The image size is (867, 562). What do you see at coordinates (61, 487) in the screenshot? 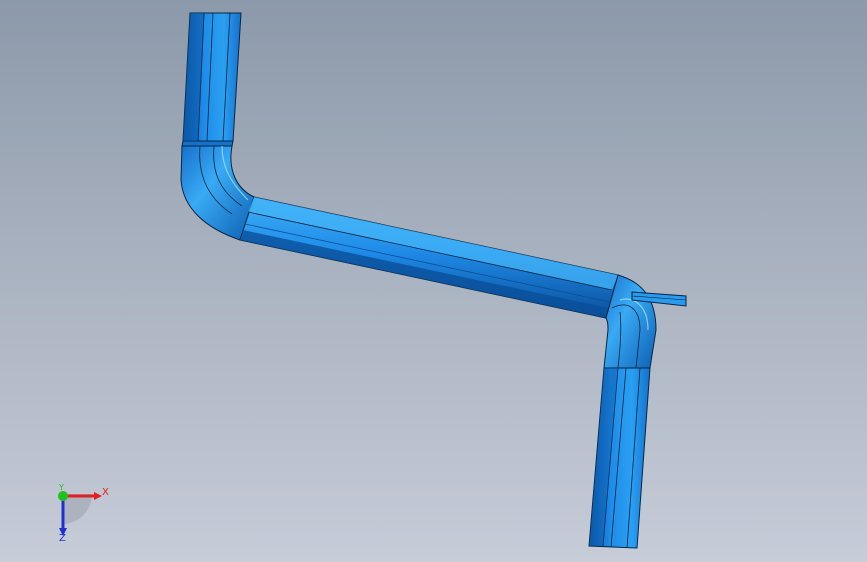
I see `y-axis-label: Y` at bounding box center [61, 487].